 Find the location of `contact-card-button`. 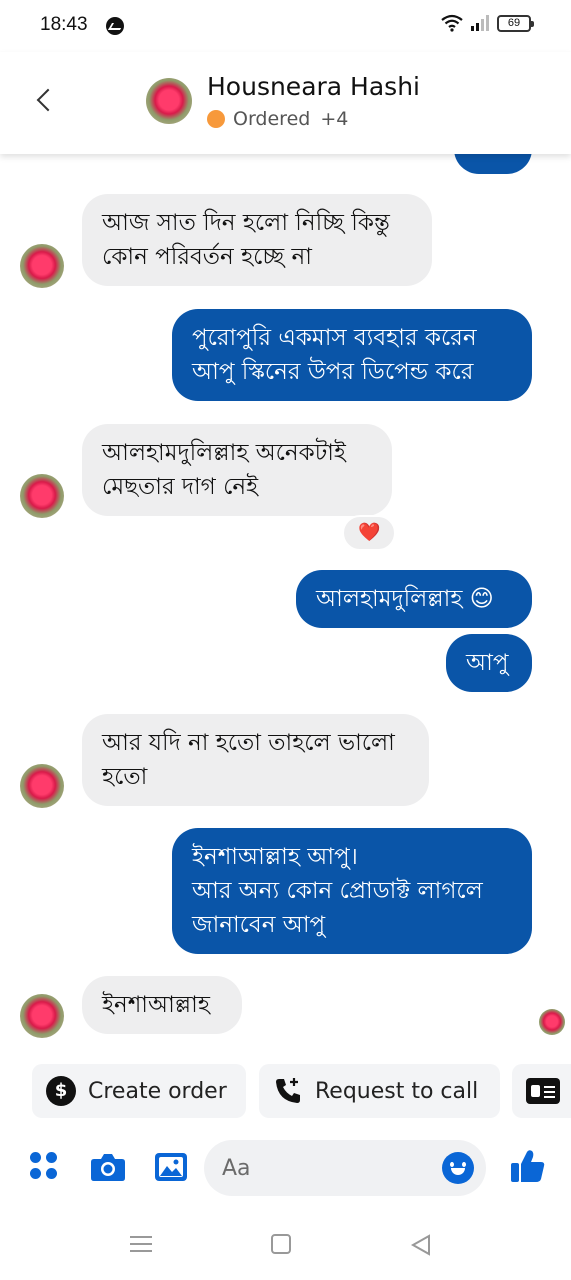

contact-card-button is located at coordinates (541, 1091).